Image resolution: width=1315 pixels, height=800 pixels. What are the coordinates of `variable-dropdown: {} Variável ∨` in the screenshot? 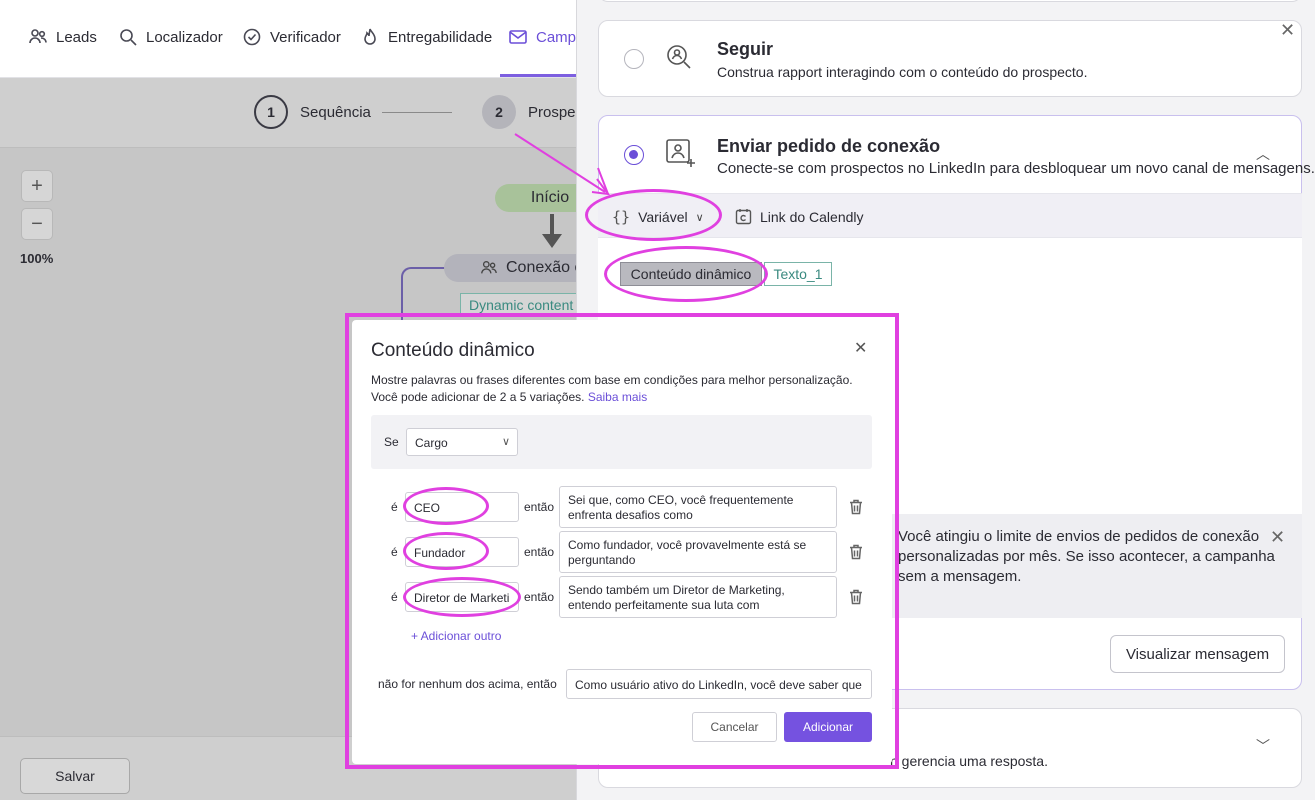 It's located at (658, 217).